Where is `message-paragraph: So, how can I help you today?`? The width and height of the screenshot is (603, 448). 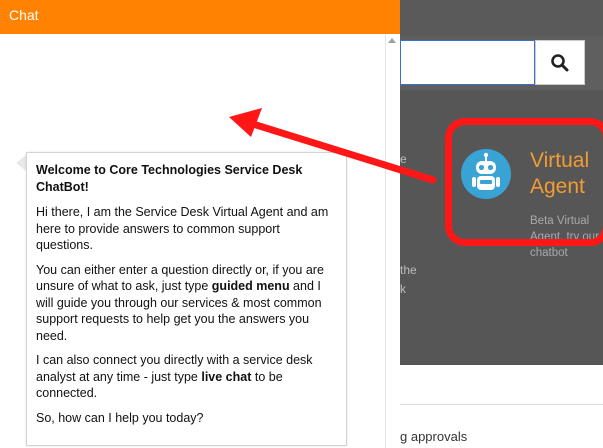
message-paragraph: So, how can I help you today? is located at coordinates (120, 417).